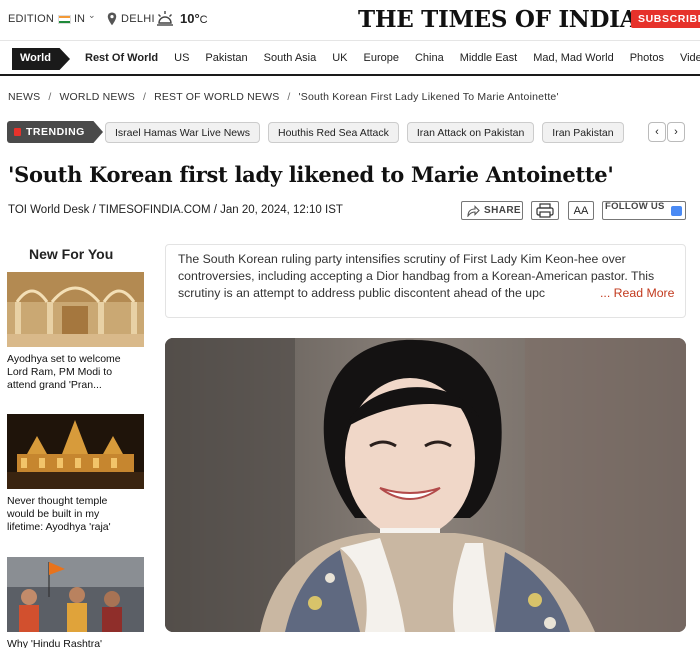 The image size is (700, 648). What do you see at coordinates (676, 211) in the screenshot?
I see `google-news-icon` at bounding box center [676, 211].